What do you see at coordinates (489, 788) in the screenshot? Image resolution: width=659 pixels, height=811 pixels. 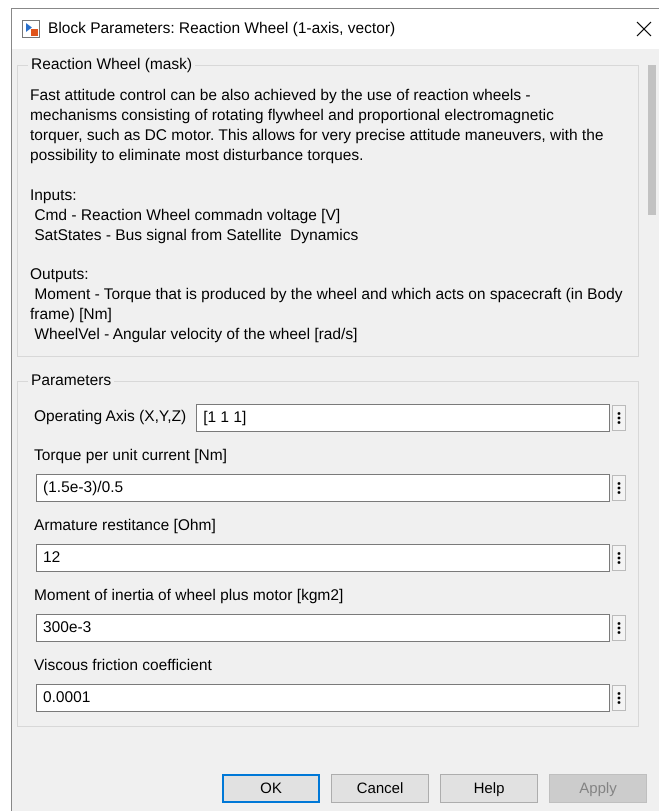 I see `dialog-button: Help` at bounding box center [489, 788].